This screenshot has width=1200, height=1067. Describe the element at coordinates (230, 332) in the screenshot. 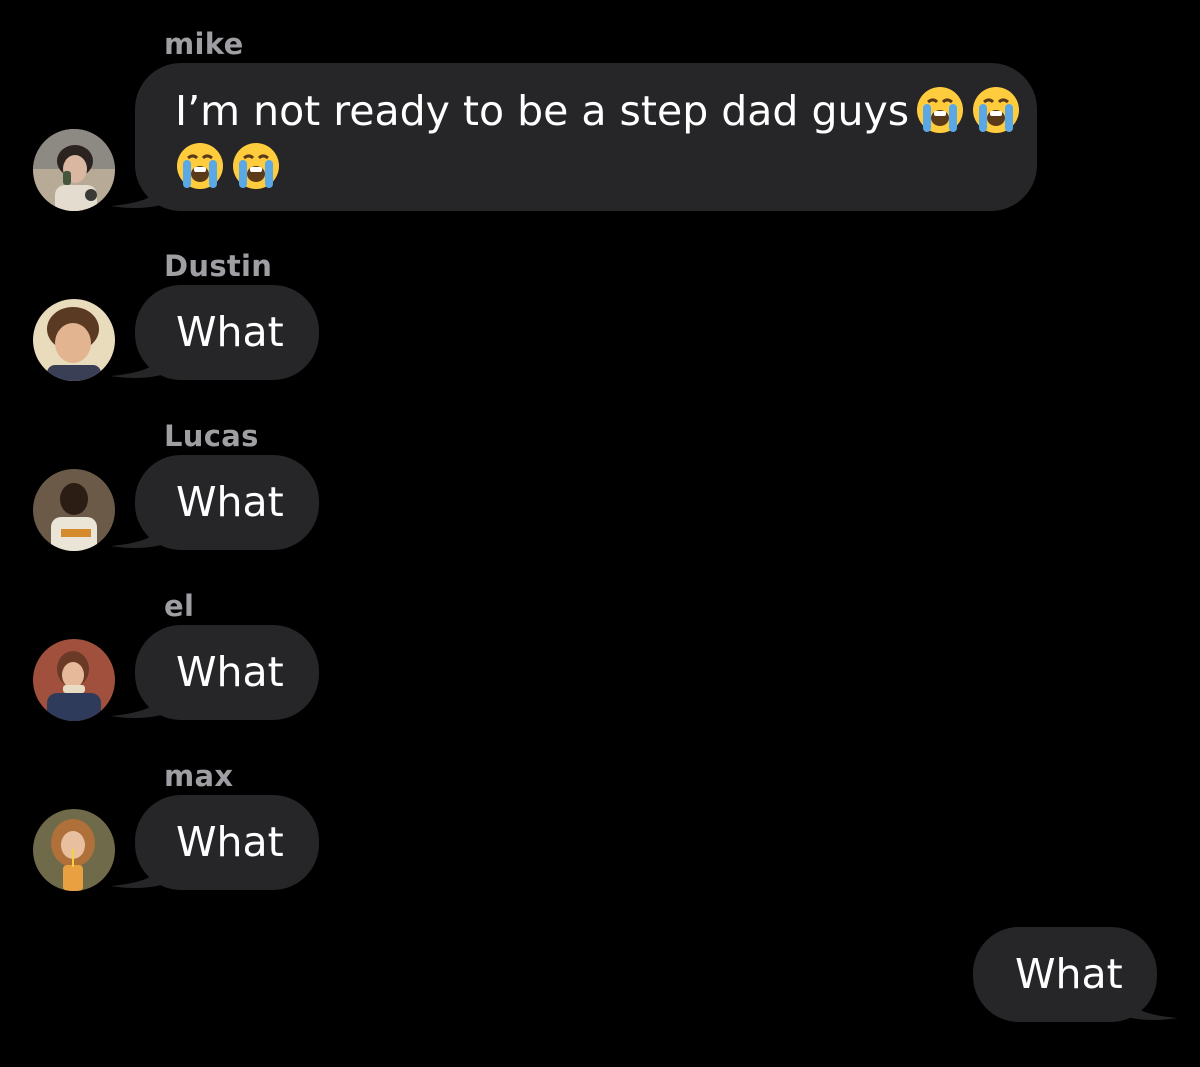

I see `message-text-dustin: What` at that location.